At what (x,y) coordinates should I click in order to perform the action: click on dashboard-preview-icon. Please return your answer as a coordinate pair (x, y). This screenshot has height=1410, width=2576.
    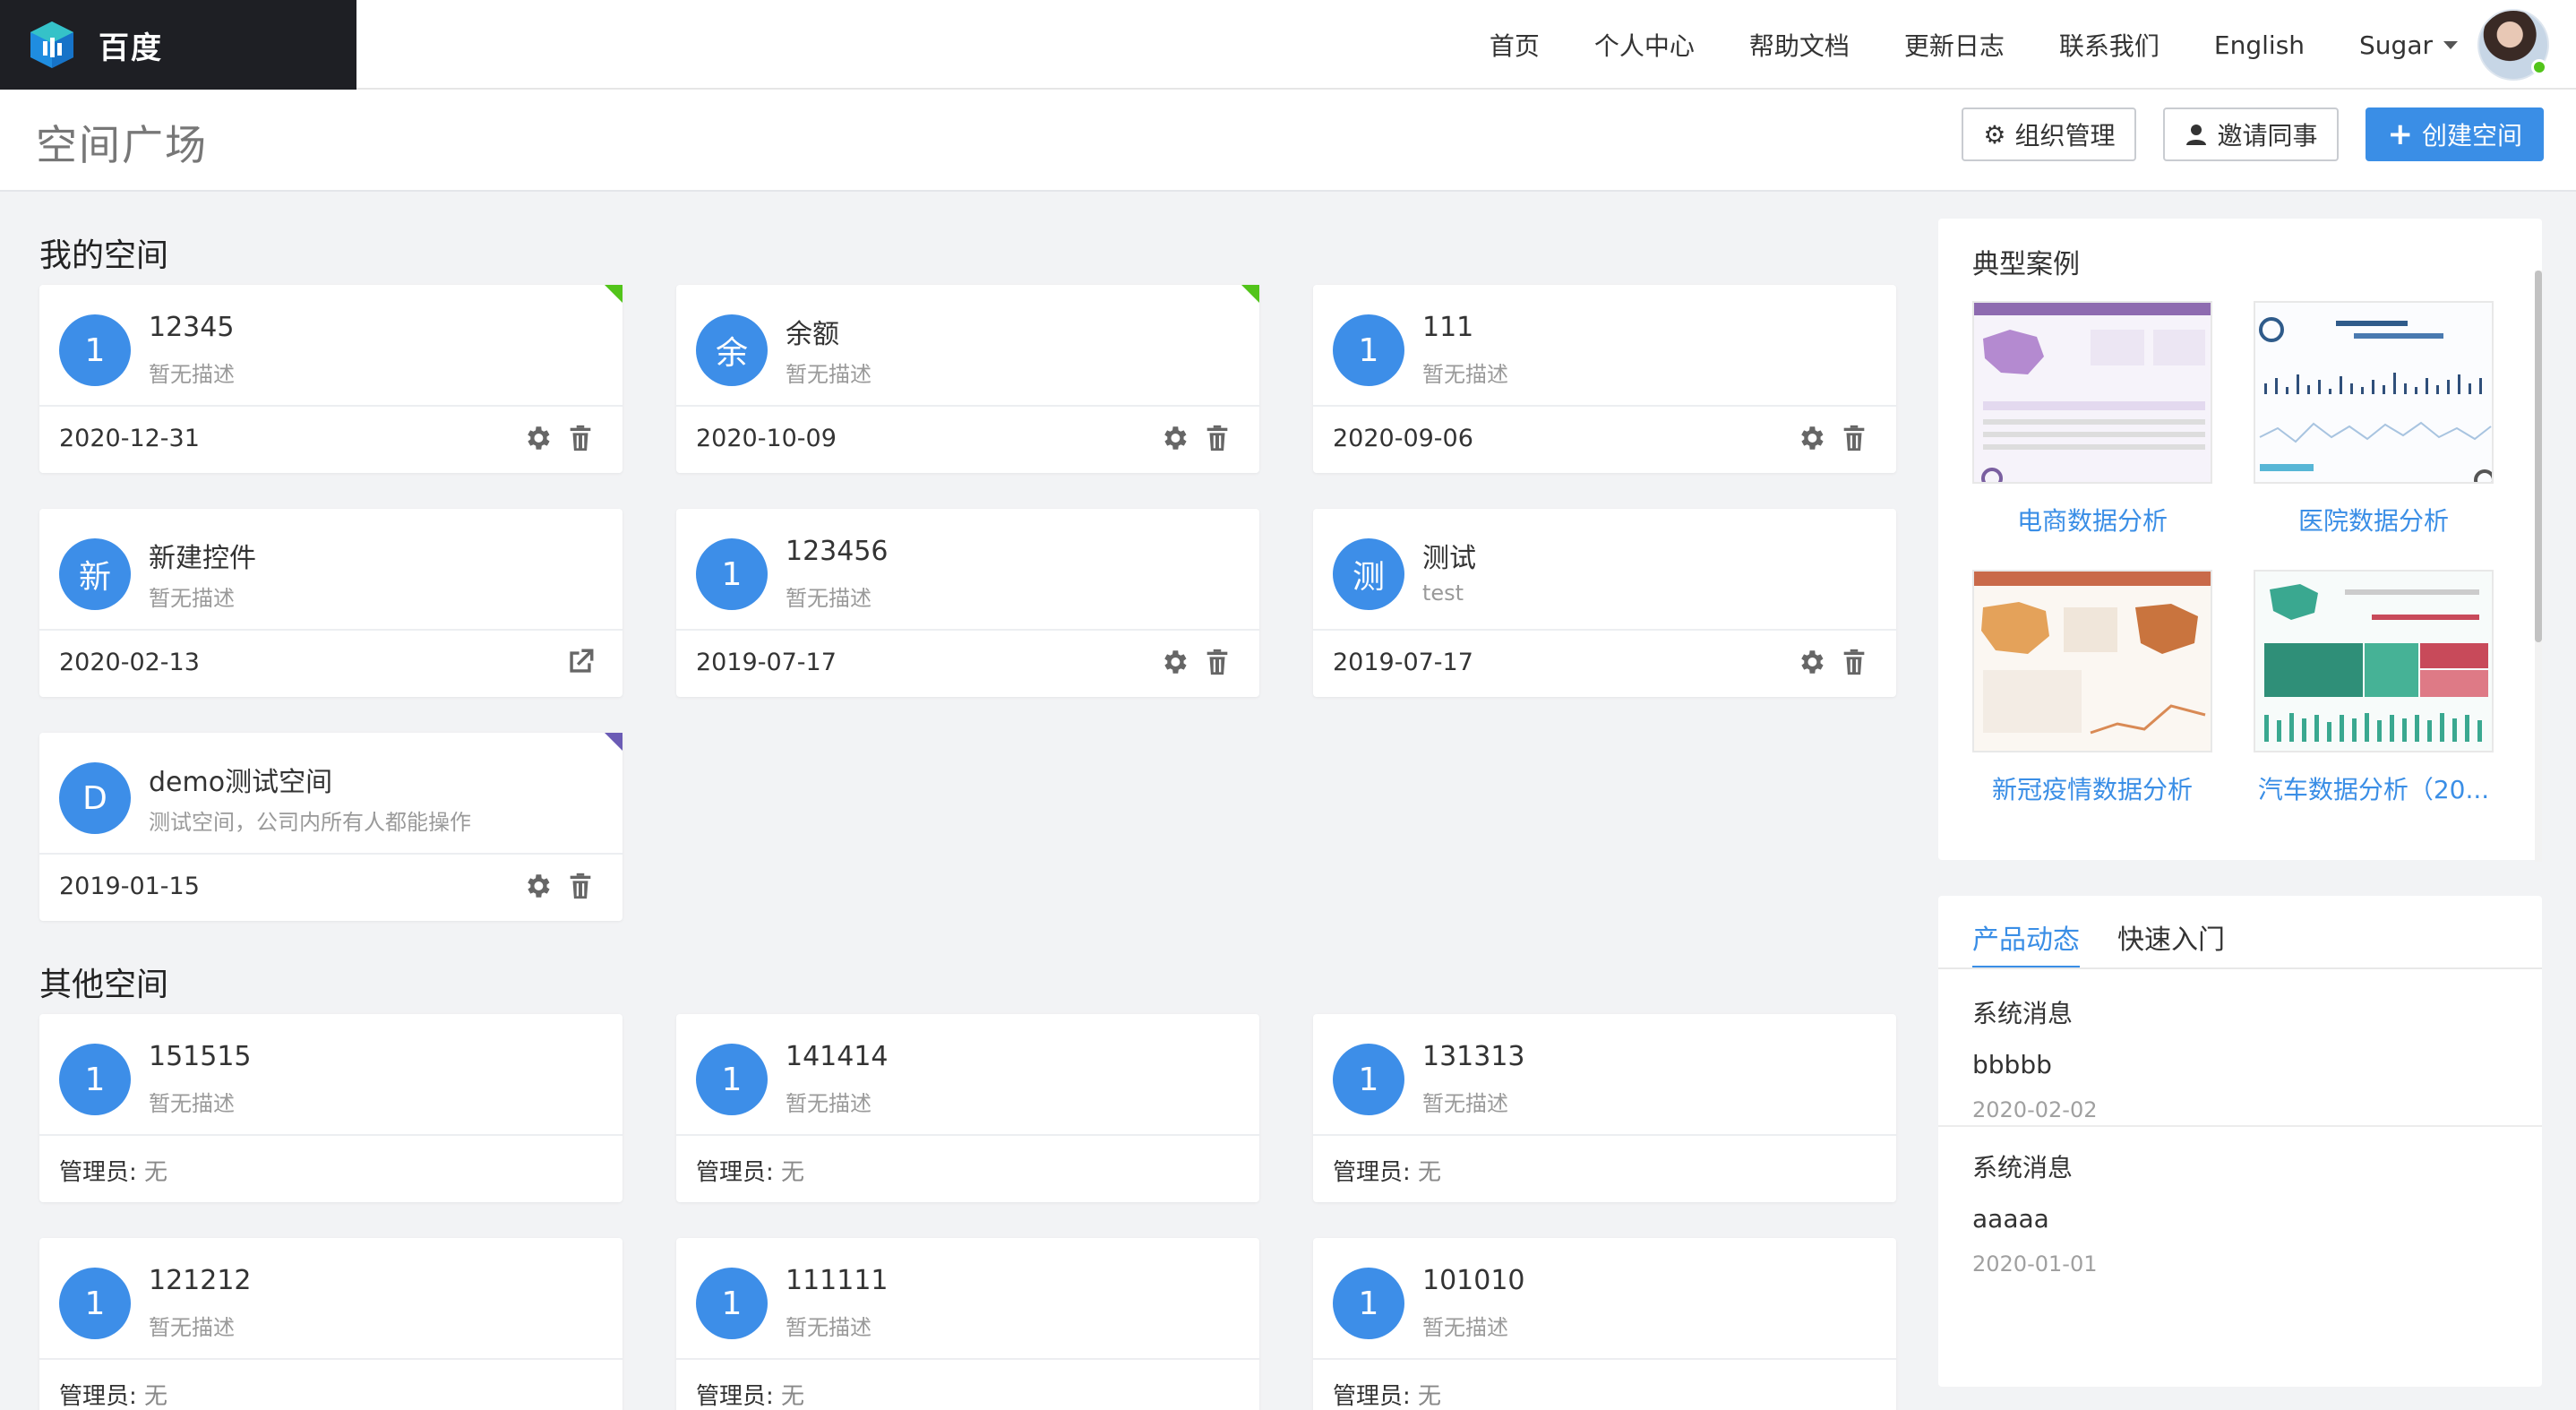
    Looking at the image, I should click on (2092, 661).